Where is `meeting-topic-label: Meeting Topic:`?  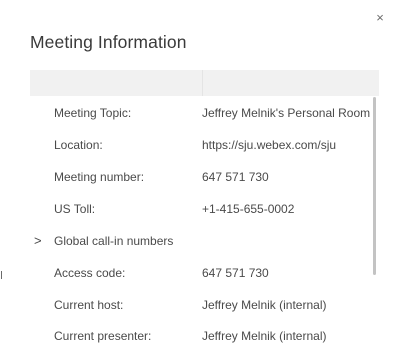 meeting-topic-label: Meeting Topic: is located at coordinates (93, 113).